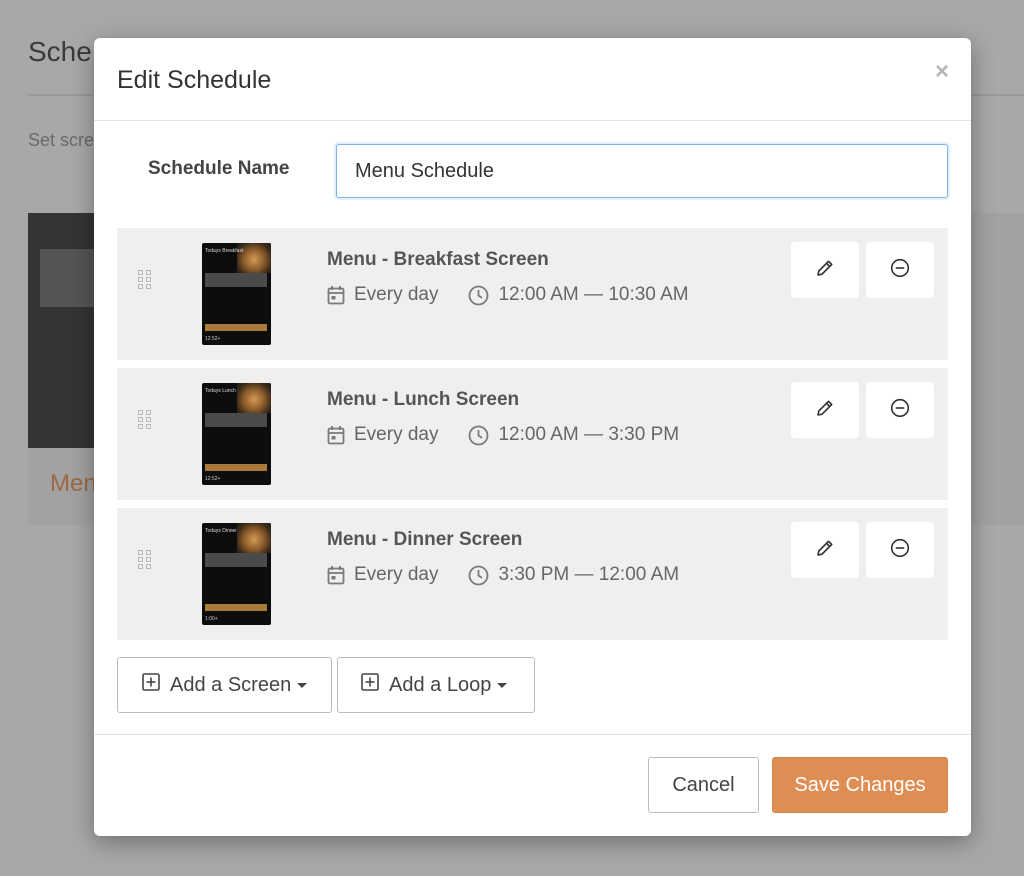  Describe the element at coordinates (440, 684) in the screenshot. I see `add-loop-label: Add a Loop` at that location.